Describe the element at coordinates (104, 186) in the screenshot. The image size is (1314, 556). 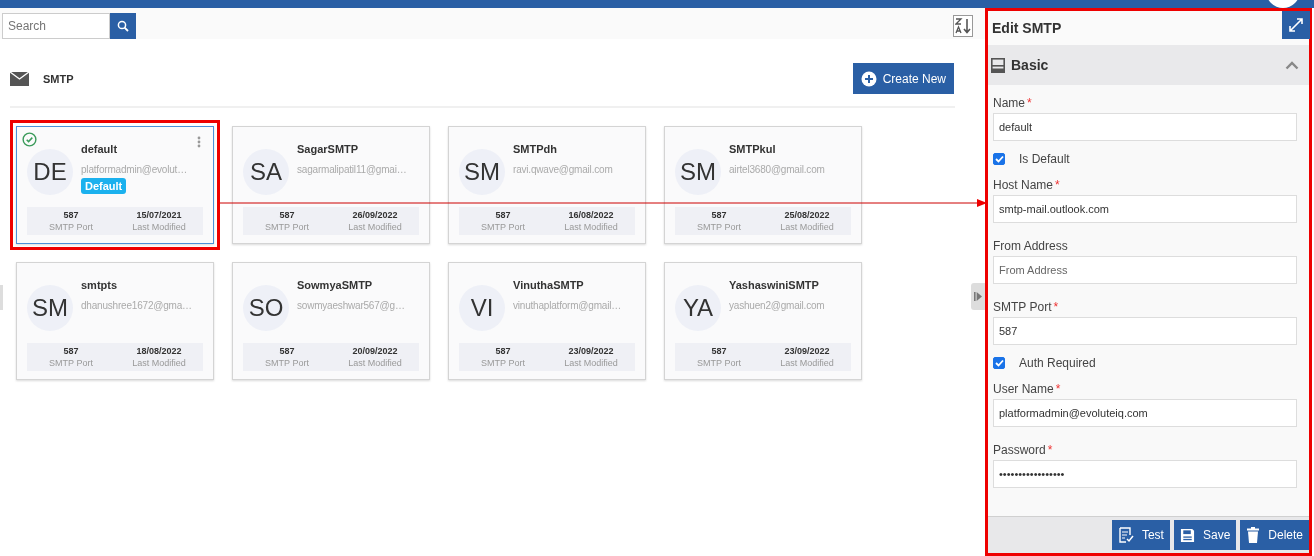
I see `default-badge: Default` at that location.